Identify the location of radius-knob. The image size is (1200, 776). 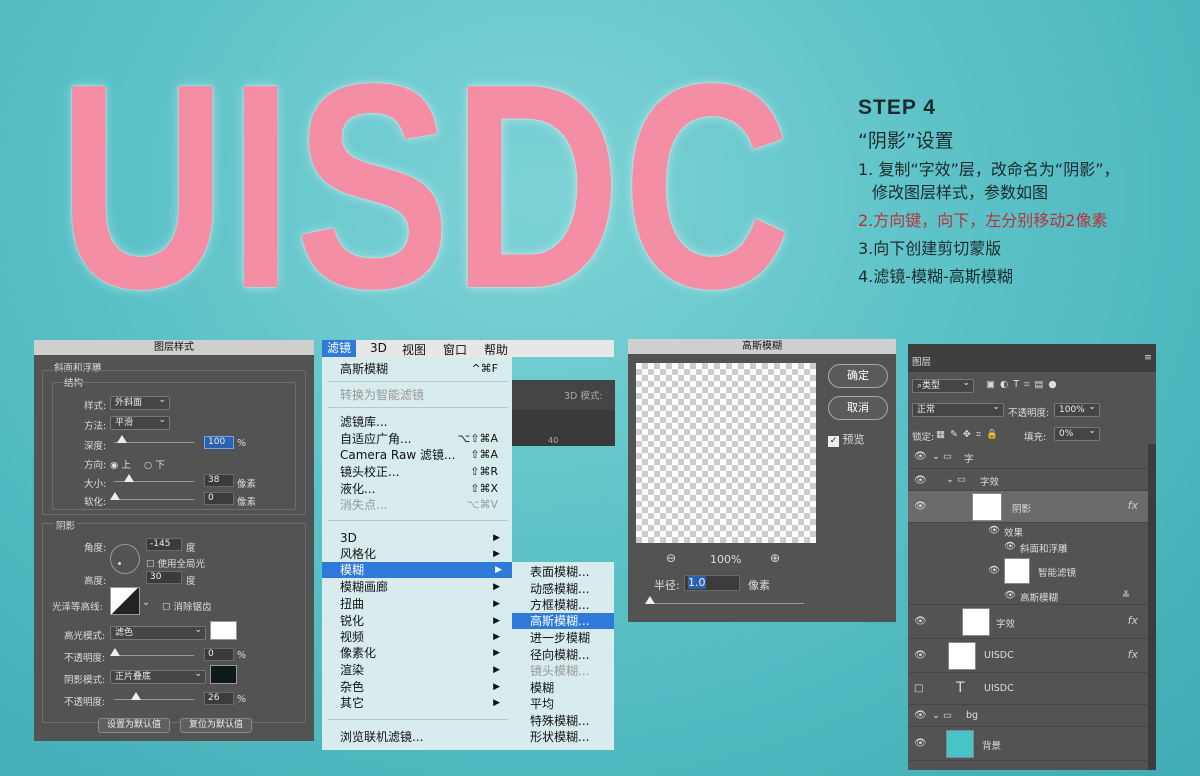
(650, 600).